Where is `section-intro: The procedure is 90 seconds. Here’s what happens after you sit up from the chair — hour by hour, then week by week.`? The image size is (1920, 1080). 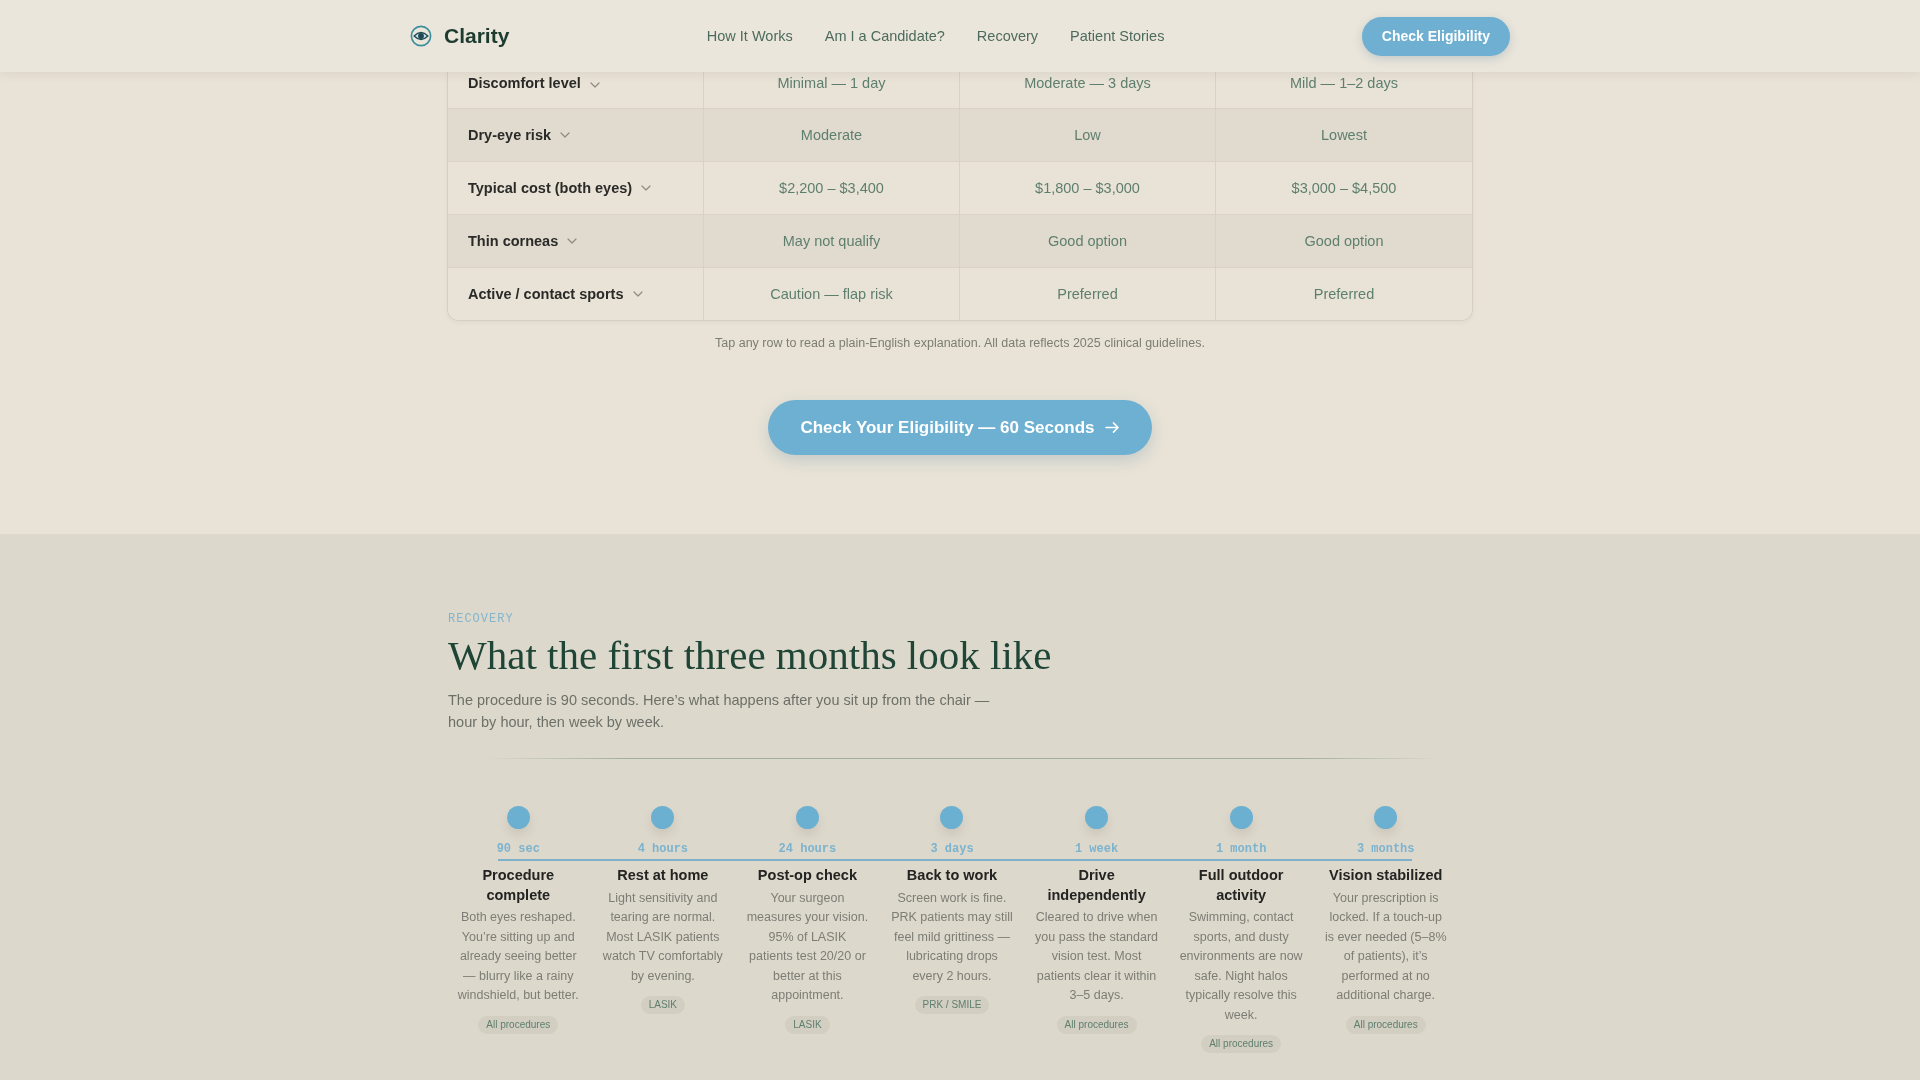
section-intro: The procedure is 90 seconds. Here’s what happens after you sit up from the chair — hour by hour, then week by week. is located at coordinates (719, 712).